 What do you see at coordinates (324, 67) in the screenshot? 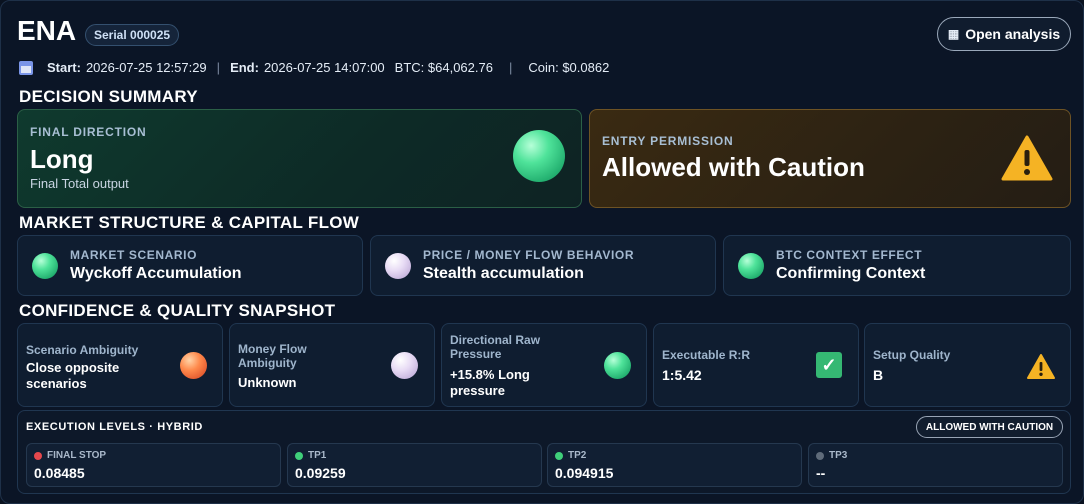
I see `end-value: 2026-07-25 14:07:00` at bounding box center [324, 67].